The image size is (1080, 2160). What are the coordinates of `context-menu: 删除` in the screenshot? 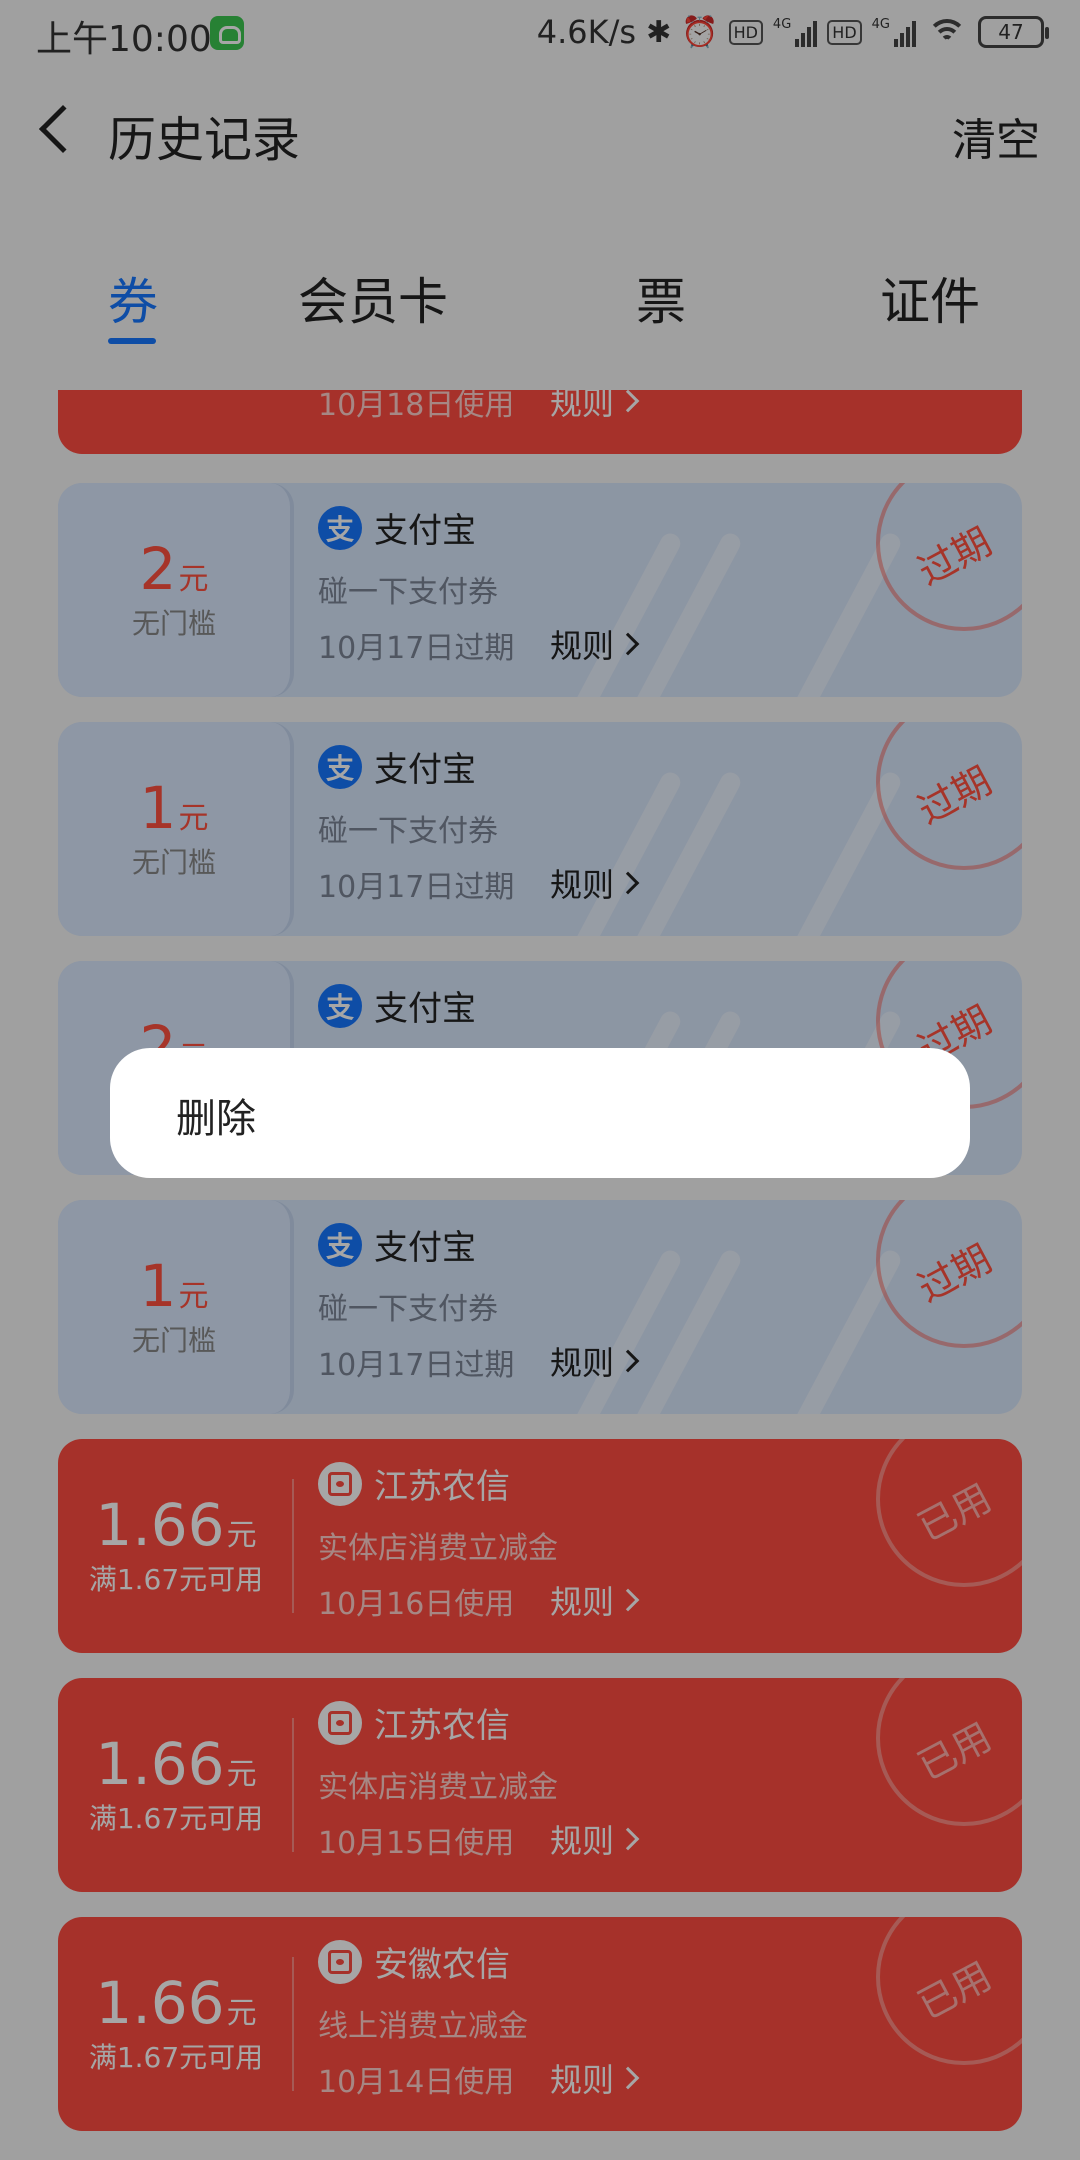 It's located at (540, 1113).